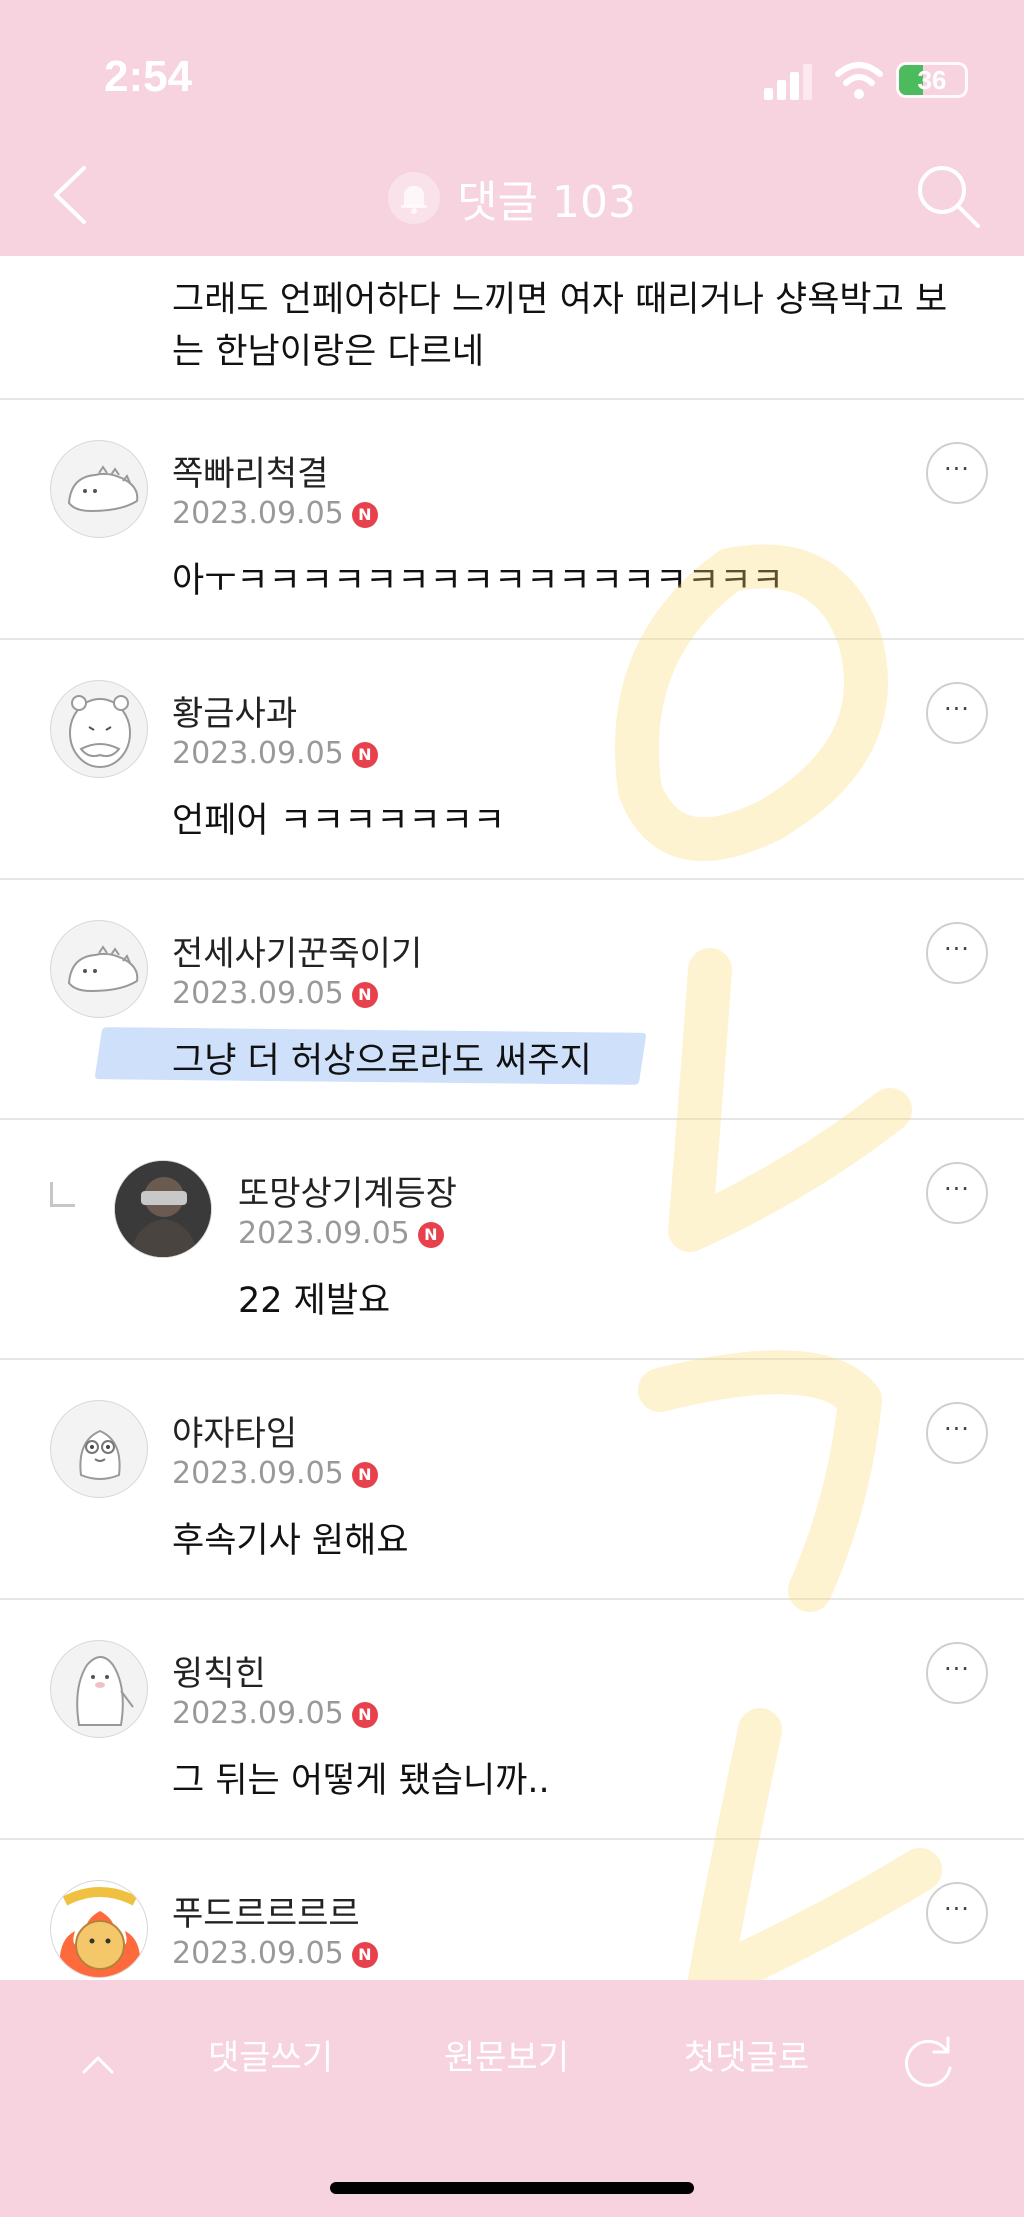 The image size is (1024, 2217). Describe the element at coordinates (250, 470) in the screenshot. I see `comment-author: 쪽빠리척결` at that location.